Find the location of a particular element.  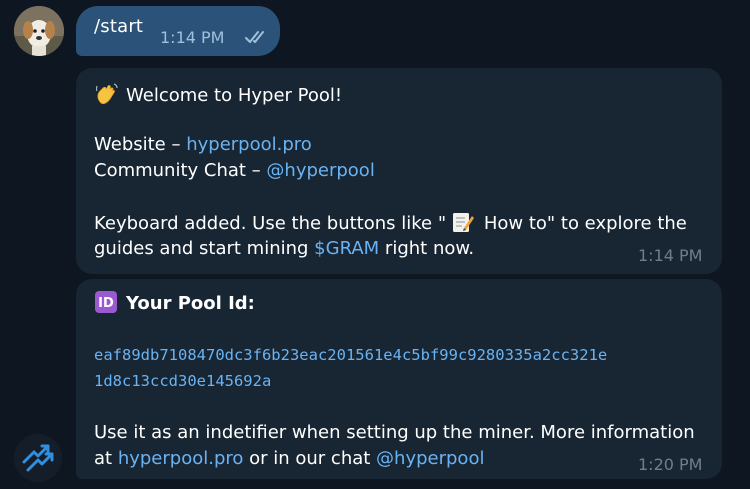

outgoing-message-text: /start is located at coordinates (119, 26).